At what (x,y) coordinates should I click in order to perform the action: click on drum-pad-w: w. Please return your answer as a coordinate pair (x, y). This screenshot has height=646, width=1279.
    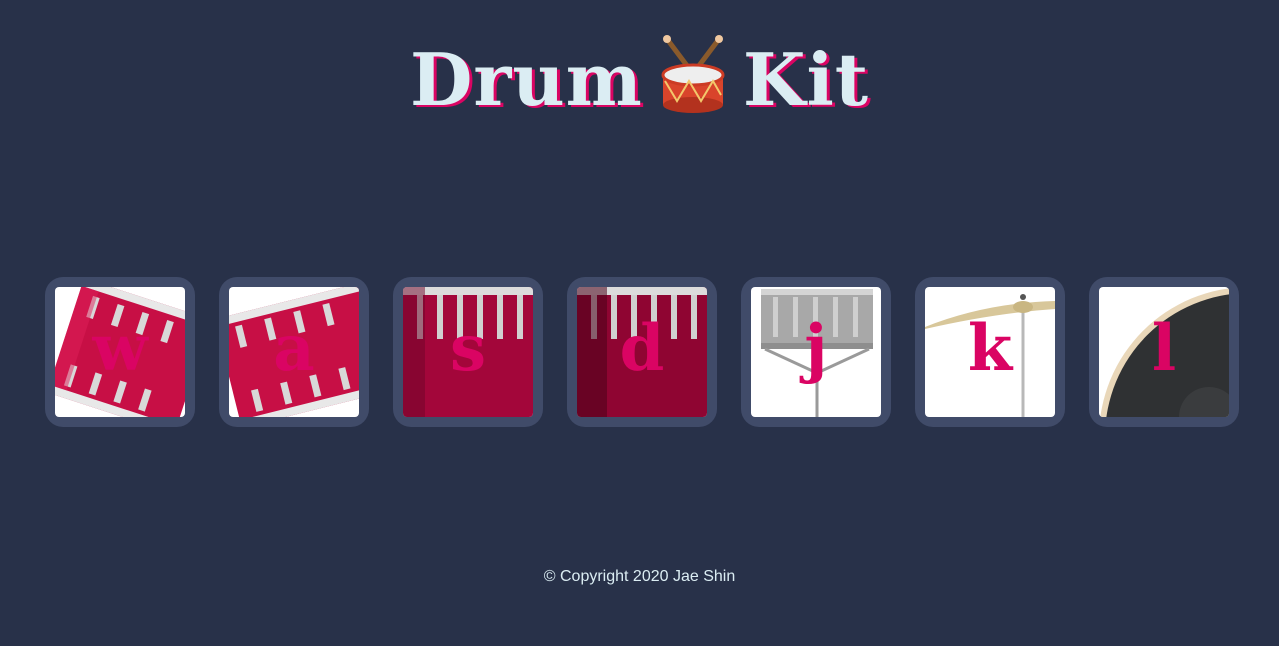
    Looking at the image, I should click on (120, 352).